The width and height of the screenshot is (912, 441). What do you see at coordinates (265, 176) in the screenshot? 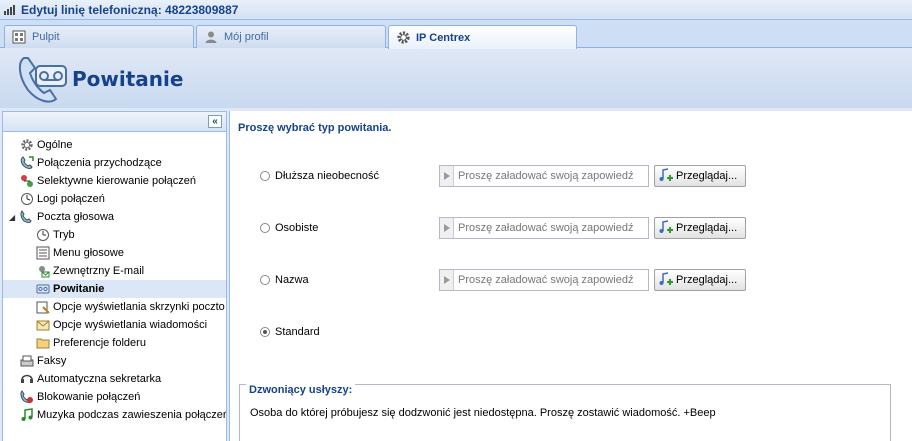
I see `radio-dluzsza-nieobecnosc` at bounding box center [265, 176].